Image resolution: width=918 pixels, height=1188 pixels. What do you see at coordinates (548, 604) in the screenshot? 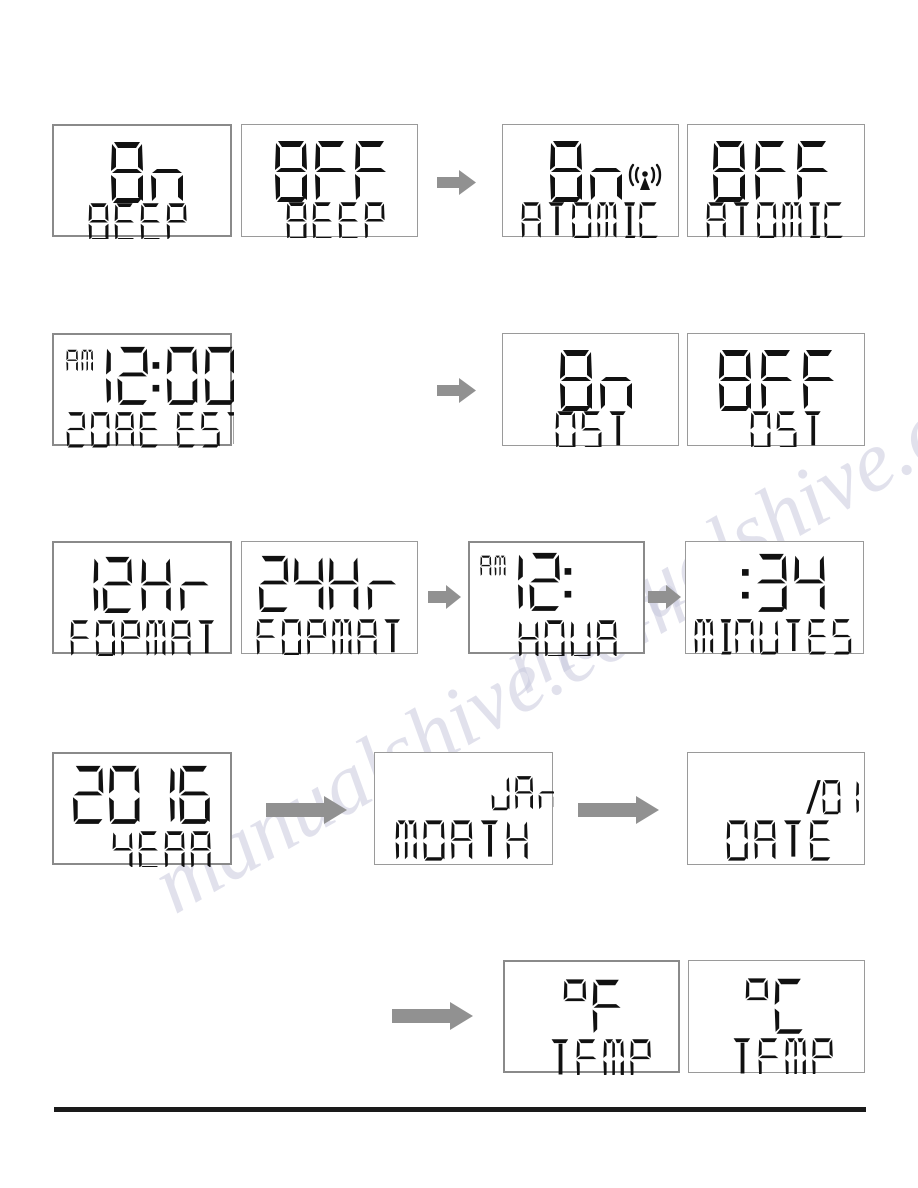
I see `lcd-screen-hour` at bounding box center [548, 604].